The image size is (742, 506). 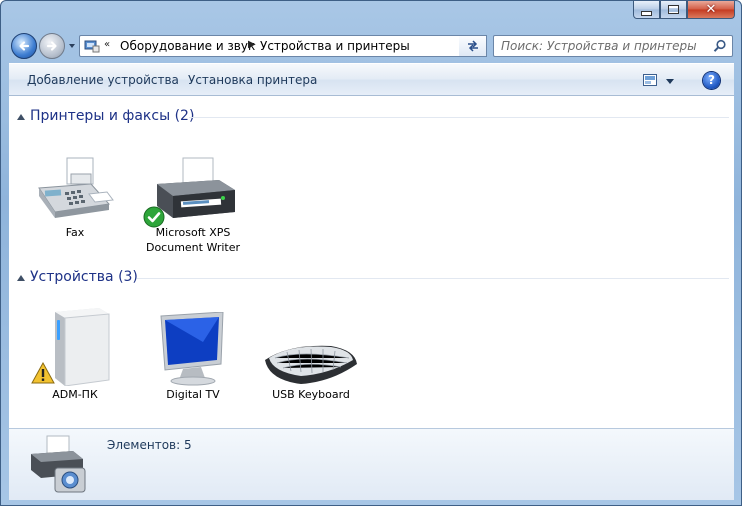 I want to click on maximize-icon, so click(x=673, y=9).